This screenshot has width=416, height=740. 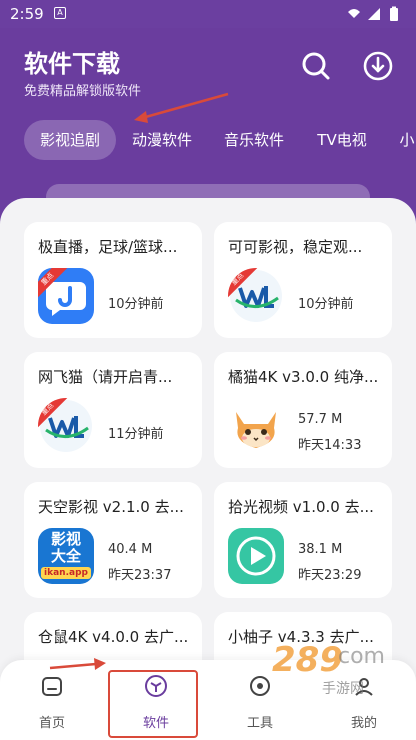 I want to click on app-card: 可可影视，稳定观... 重点 10分钟前, so click(x=303, y=280).